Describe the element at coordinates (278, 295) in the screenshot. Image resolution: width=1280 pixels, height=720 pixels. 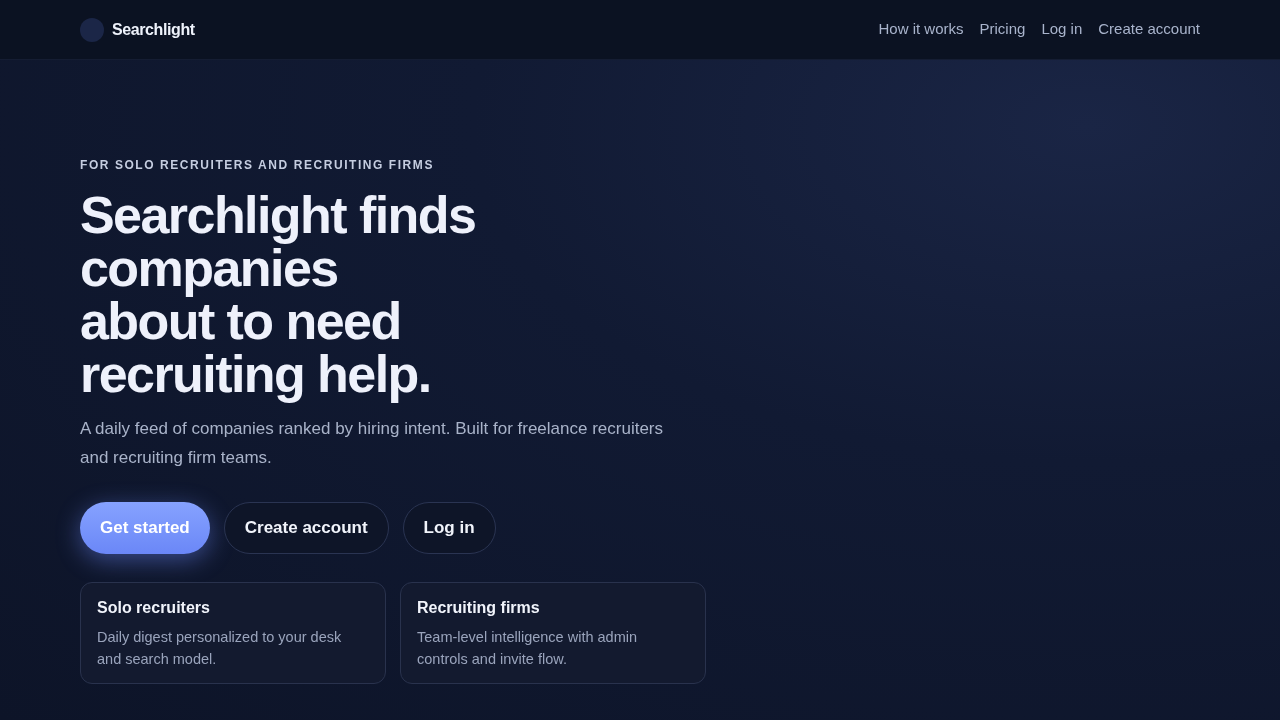
I see `hero-headline: Searchlight finds companies about to need recruiting help.` at that location.